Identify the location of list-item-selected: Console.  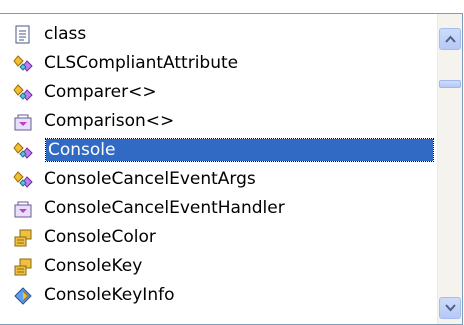
(217, 150).